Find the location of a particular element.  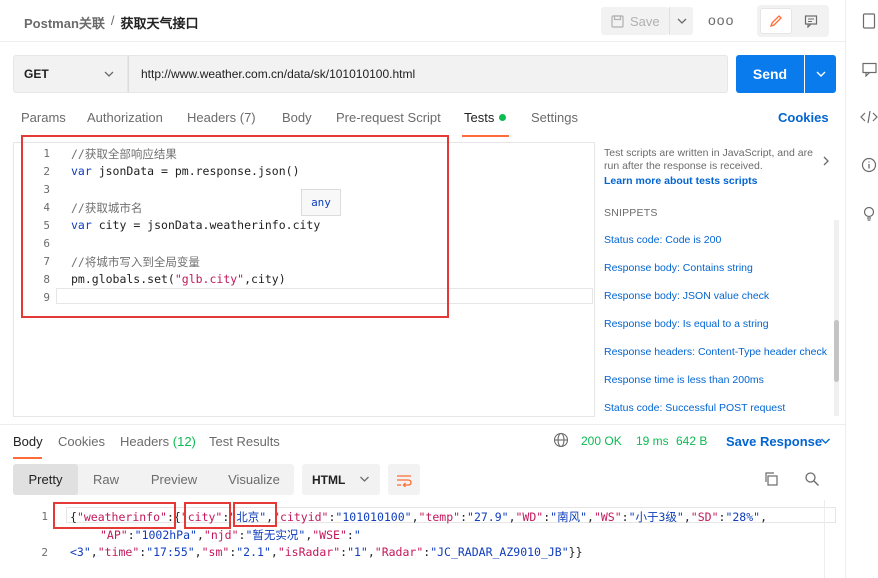

response-headers-count: (12) is located at coordinates (184, 441).